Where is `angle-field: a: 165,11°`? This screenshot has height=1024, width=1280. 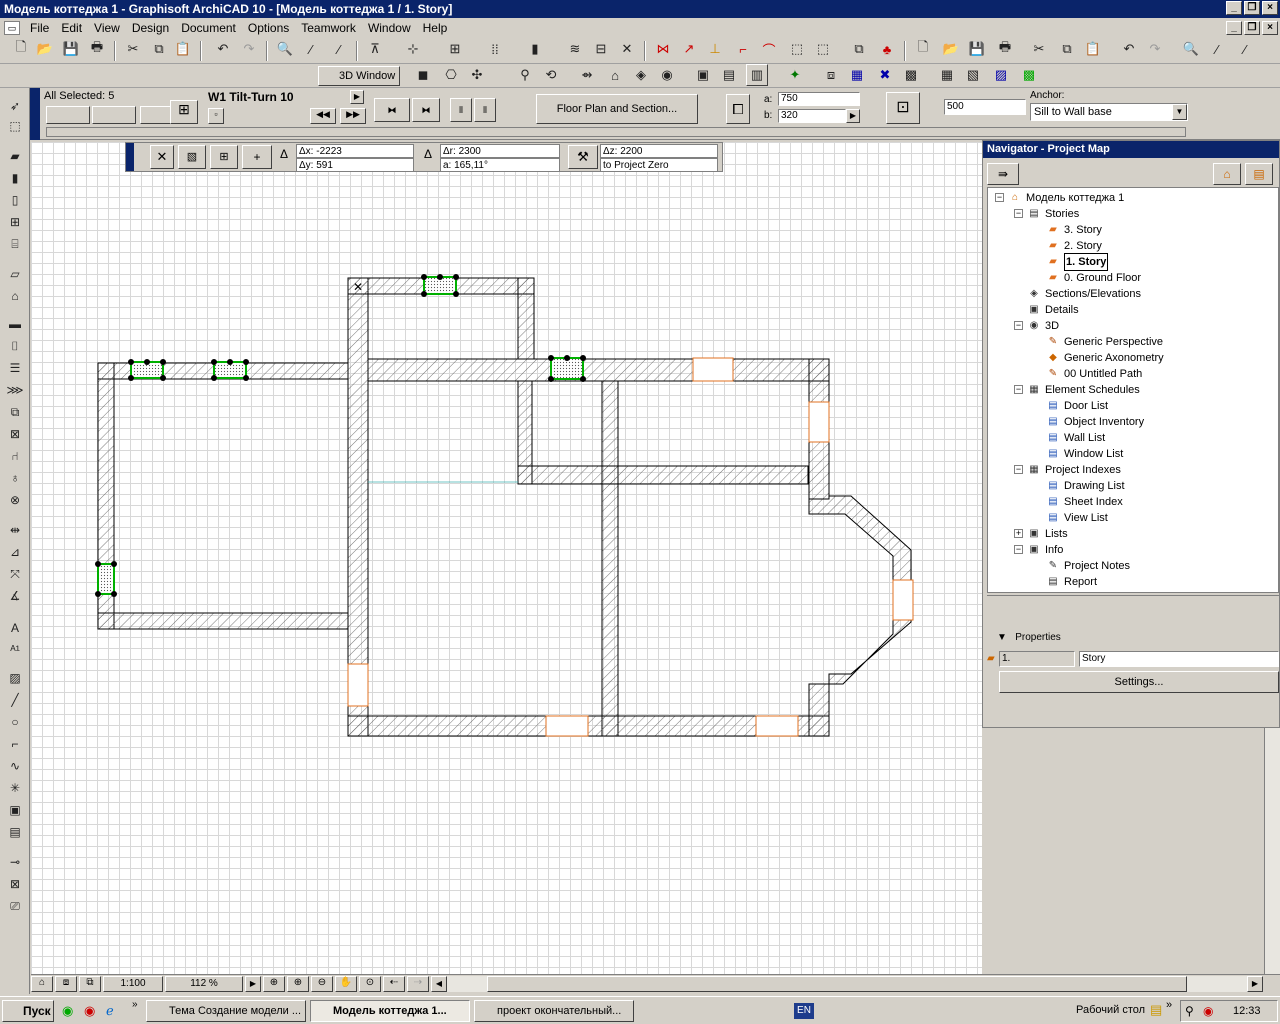 angle-field: a: 165,11° is located at coordinates (500, 165).